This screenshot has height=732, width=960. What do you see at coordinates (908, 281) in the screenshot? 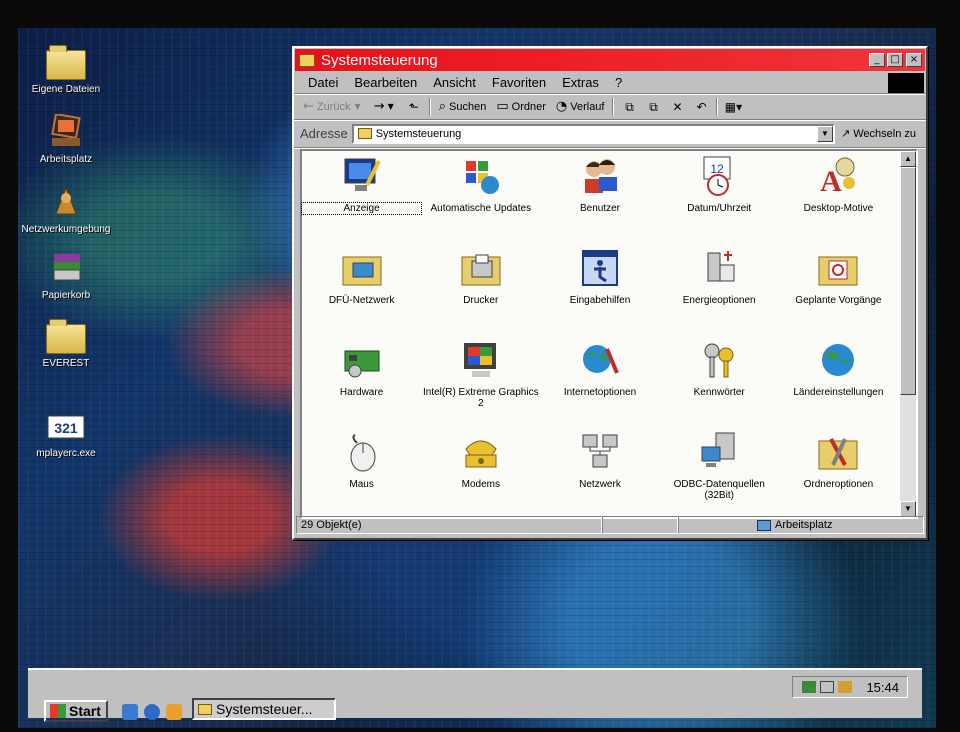
I see `scroll-thumb` at bounding box center [908, 281].